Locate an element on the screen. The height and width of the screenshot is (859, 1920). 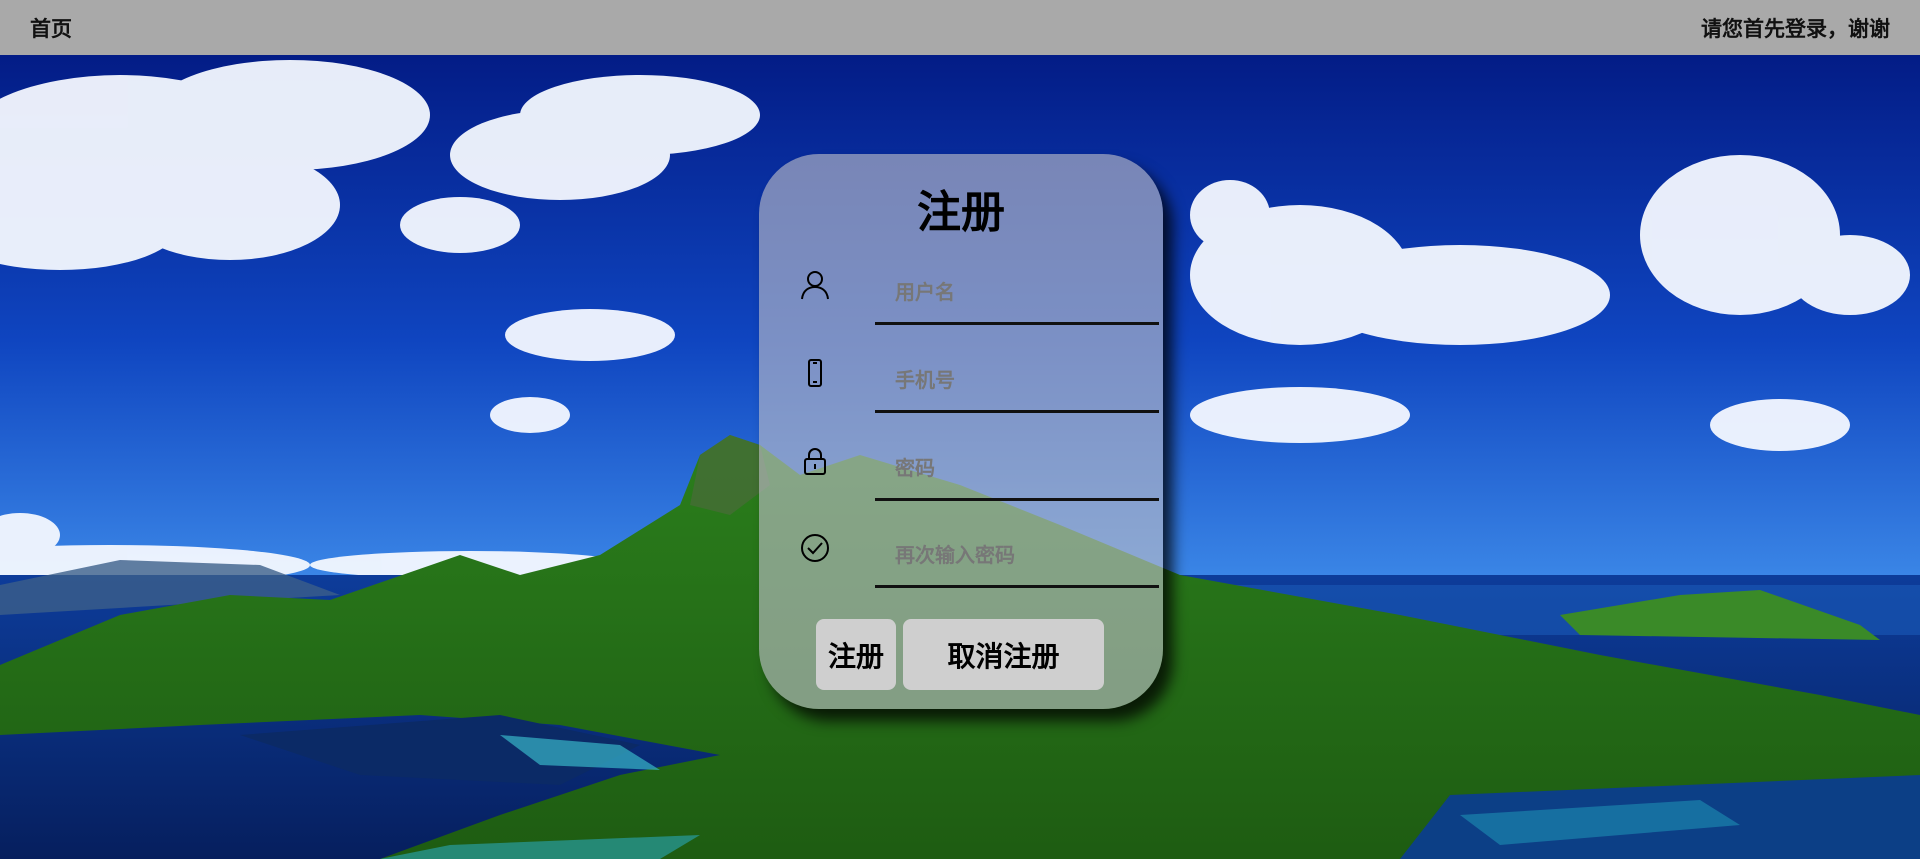
password-field is located at coordinates (979, 472).